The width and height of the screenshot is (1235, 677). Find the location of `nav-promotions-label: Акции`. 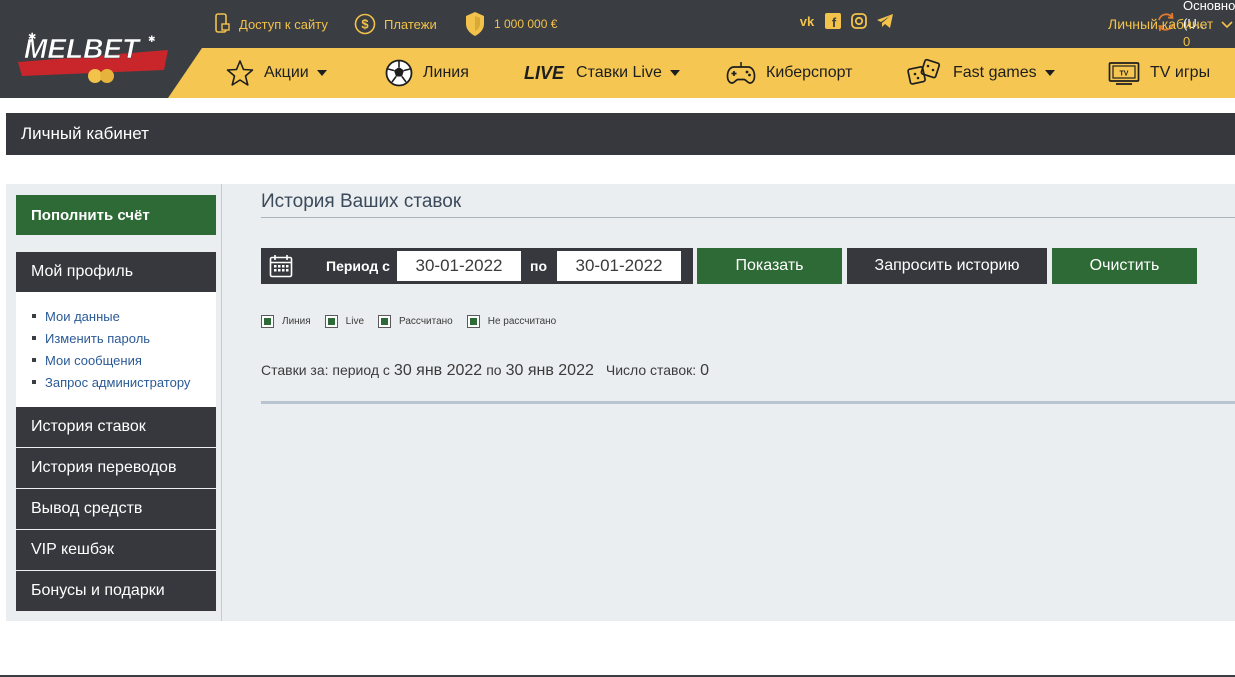

nav-promotions-label: Акции is located at coordinates (286, 72).